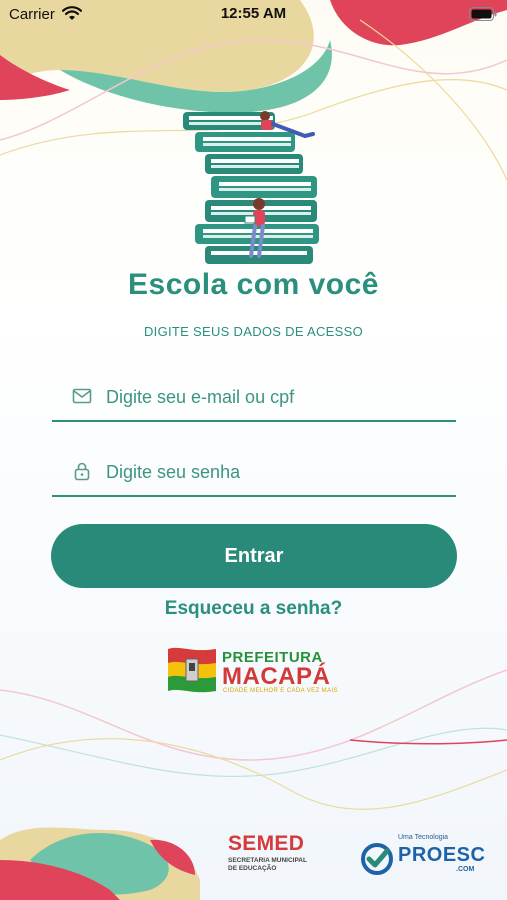  I want to click on email-field, so click(254, 397).